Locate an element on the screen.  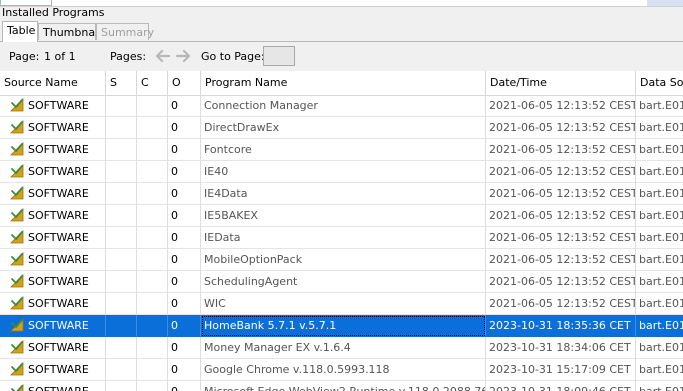
cell-program-name: Connection Manager is located at coordinates (343, 106).